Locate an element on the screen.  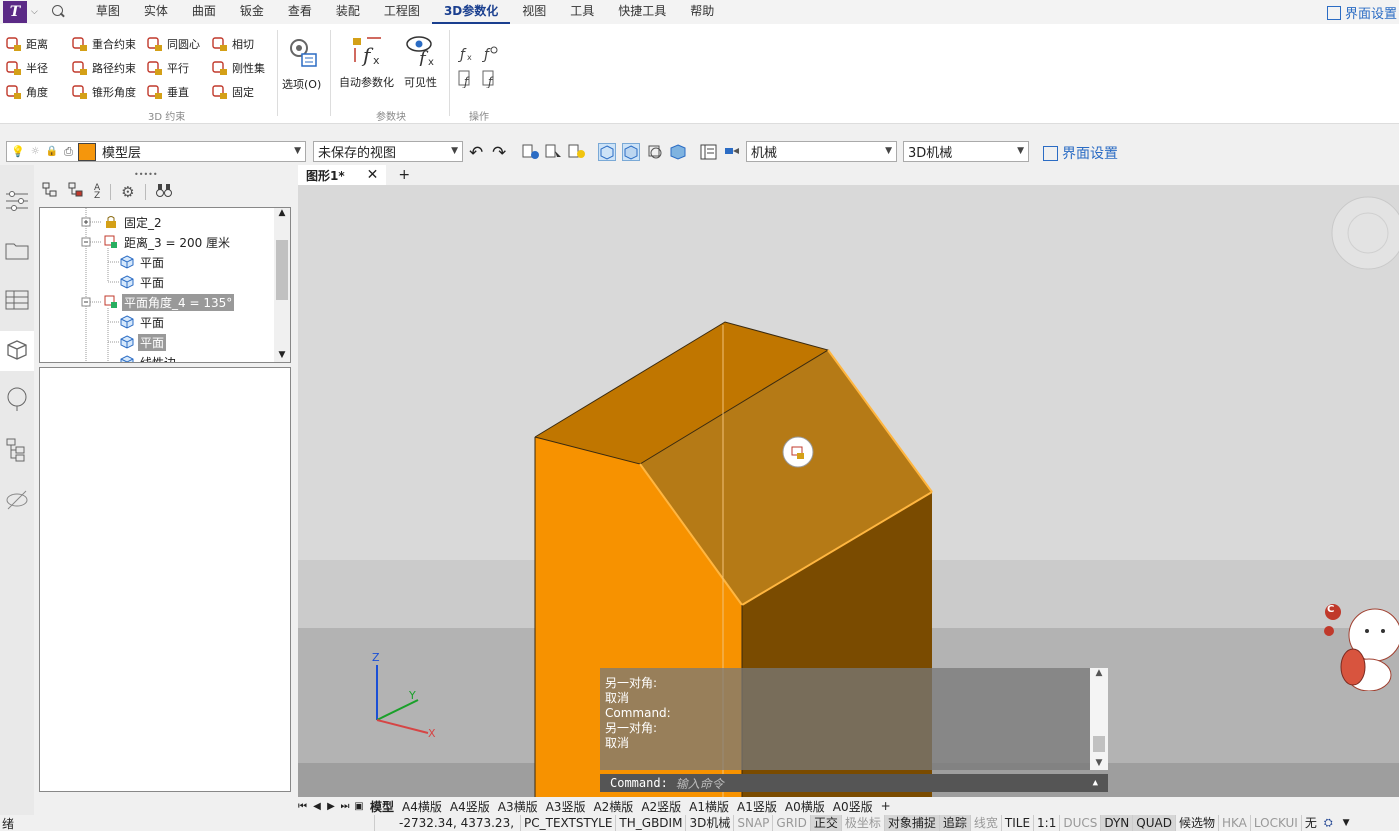
command-scrollbar: ▲ ▼ is located at coordinates (1099, 719).